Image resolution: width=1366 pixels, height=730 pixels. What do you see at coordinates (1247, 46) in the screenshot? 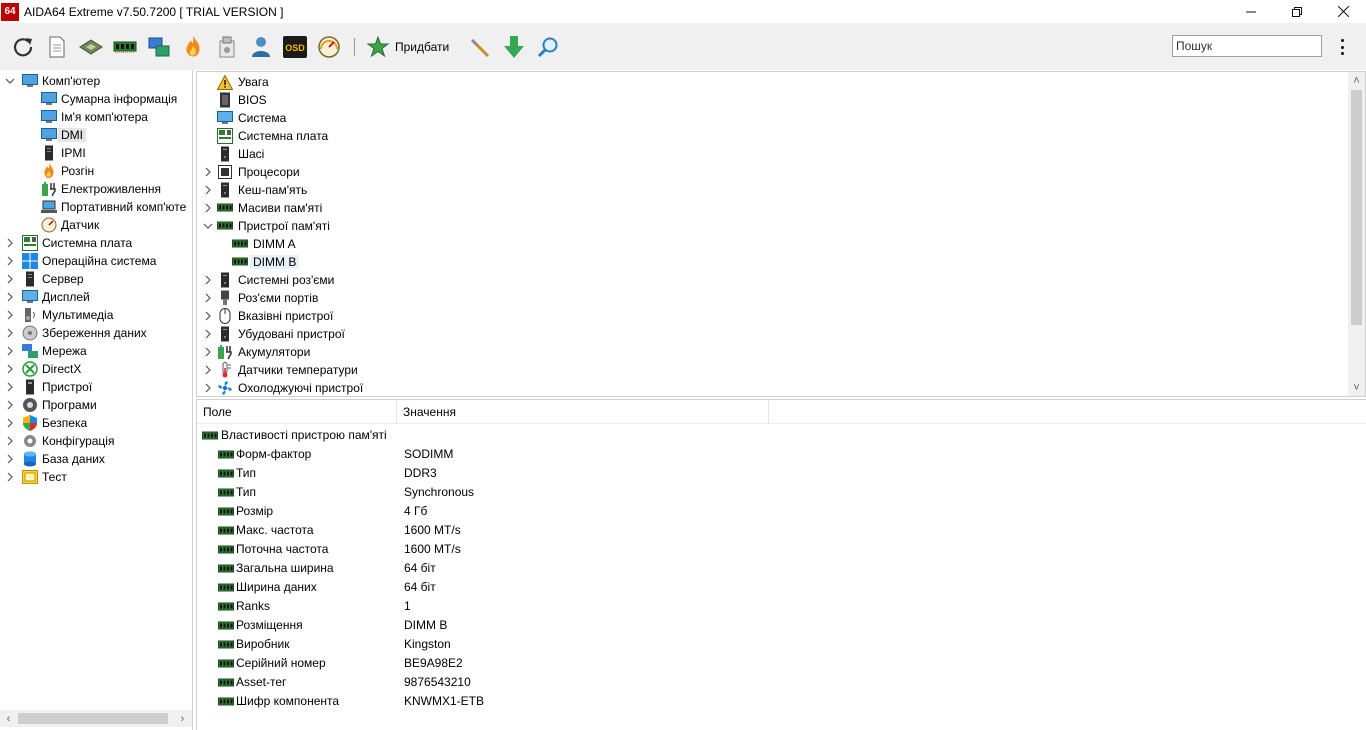
I see `search-input` at bounding box center [1247, 46].